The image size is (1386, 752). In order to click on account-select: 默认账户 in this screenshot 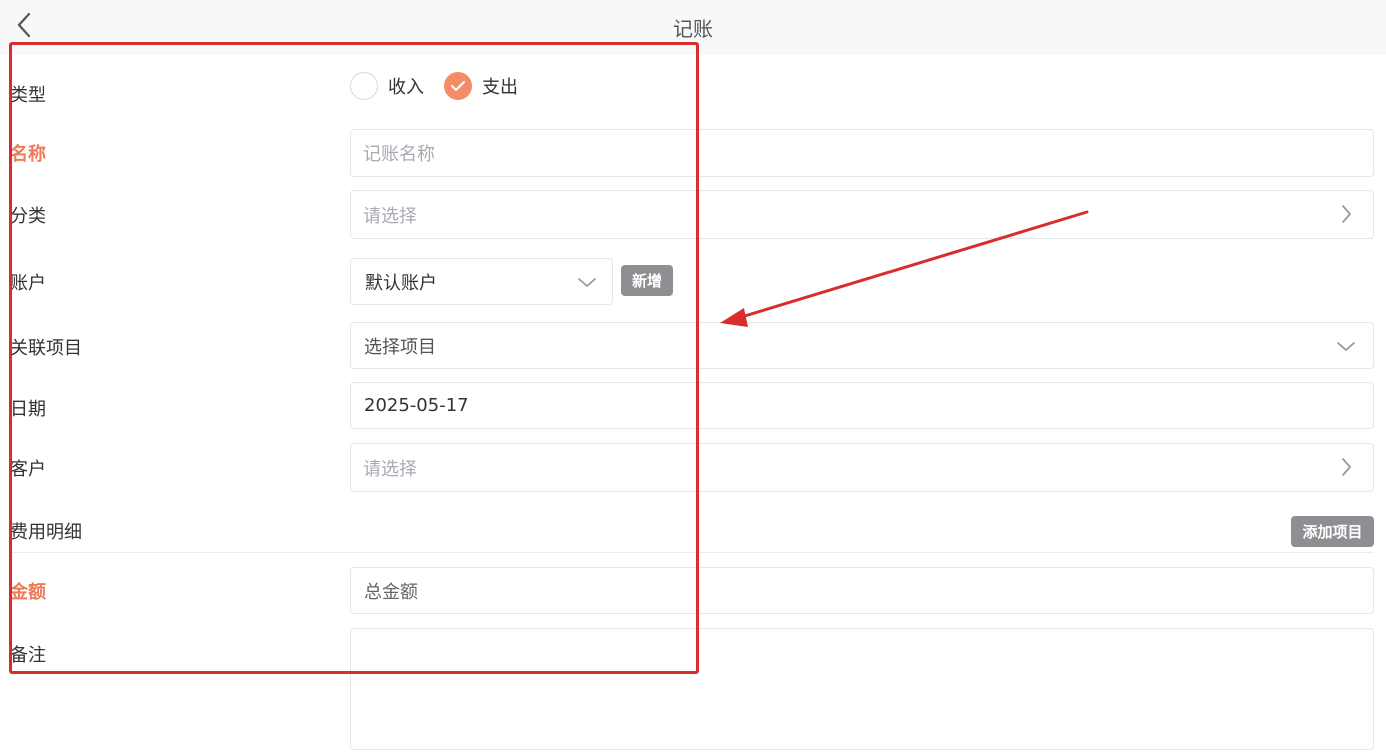, I will do `click(481, 281)`.